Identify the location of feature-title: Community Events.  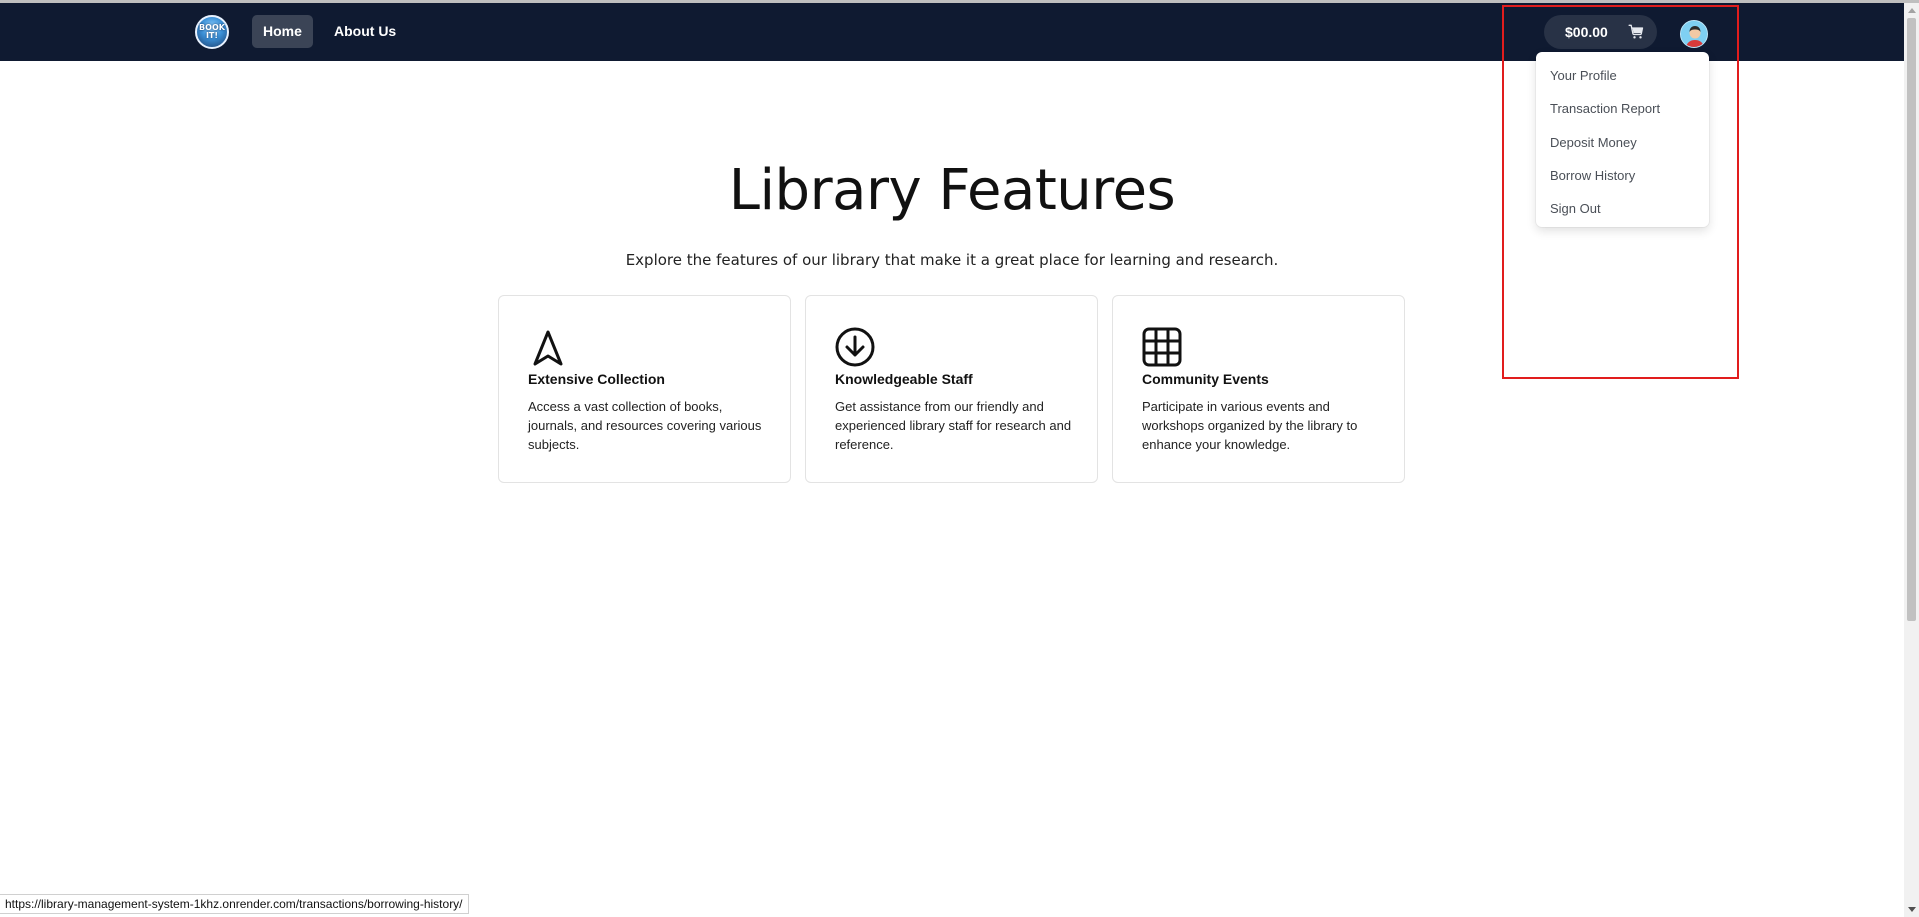
(1205, 379).